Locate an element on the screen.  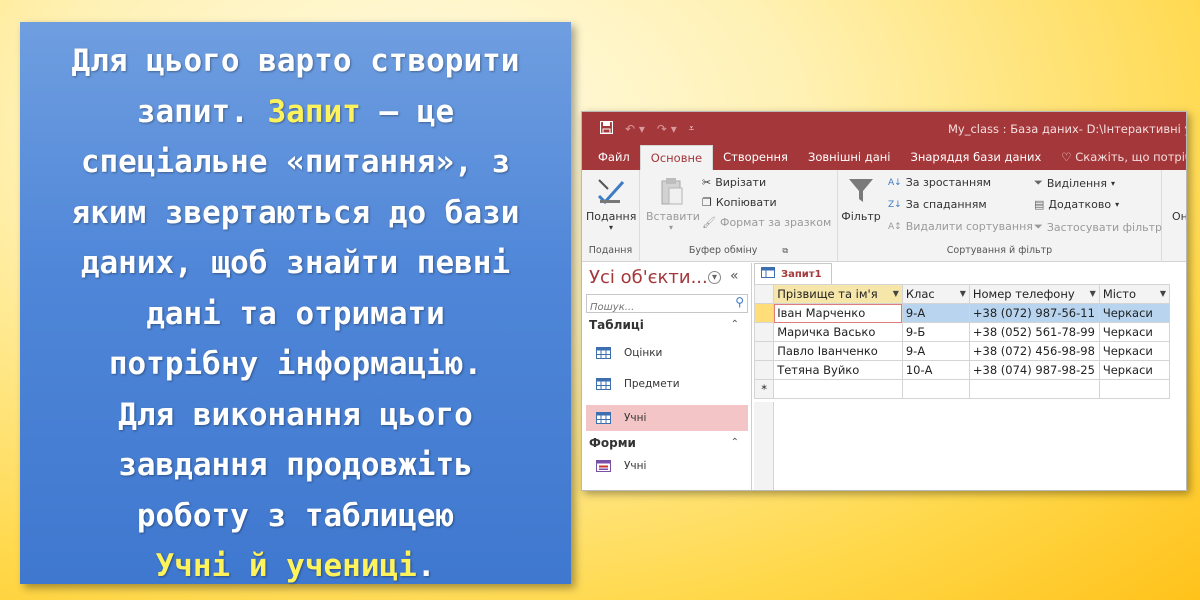
nav-section-tables: Таблиці is located at coordinates (616, 325).